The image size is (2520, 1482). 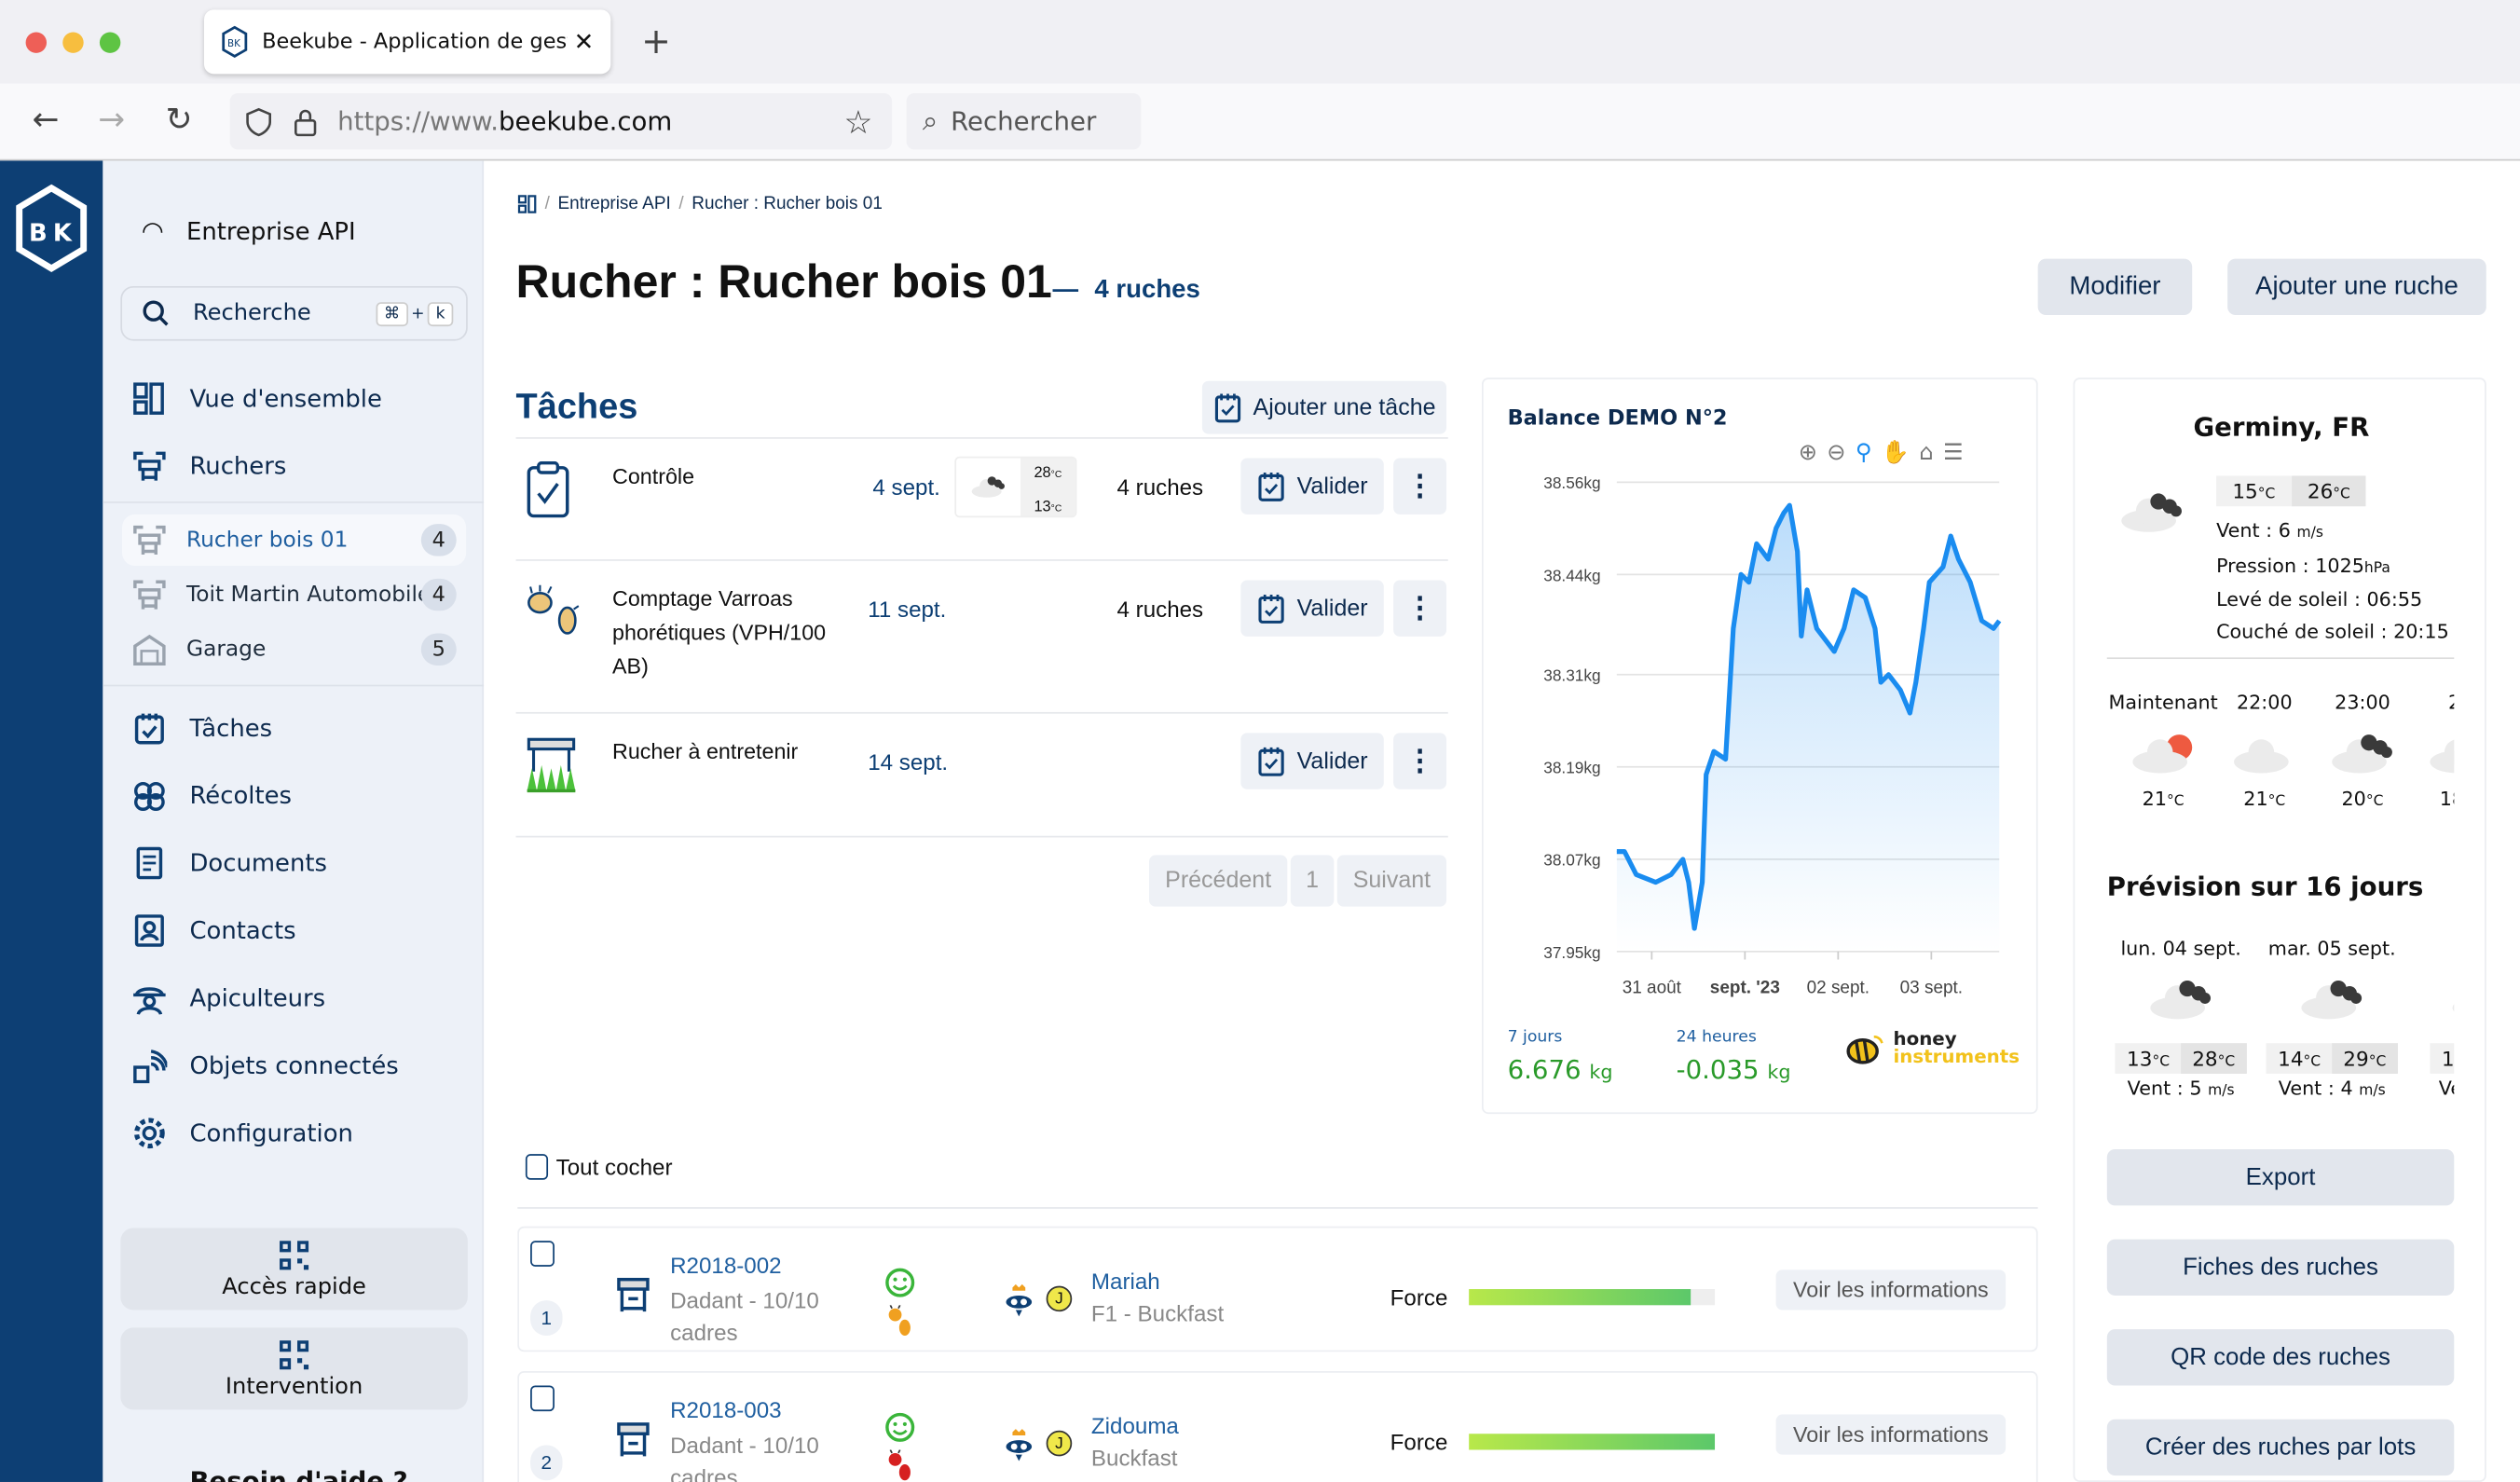 What do you see at coordinates (1391, 881) in the screenshot?
I see `pagination-next: Suivant` at bounding box center [1391, 881].